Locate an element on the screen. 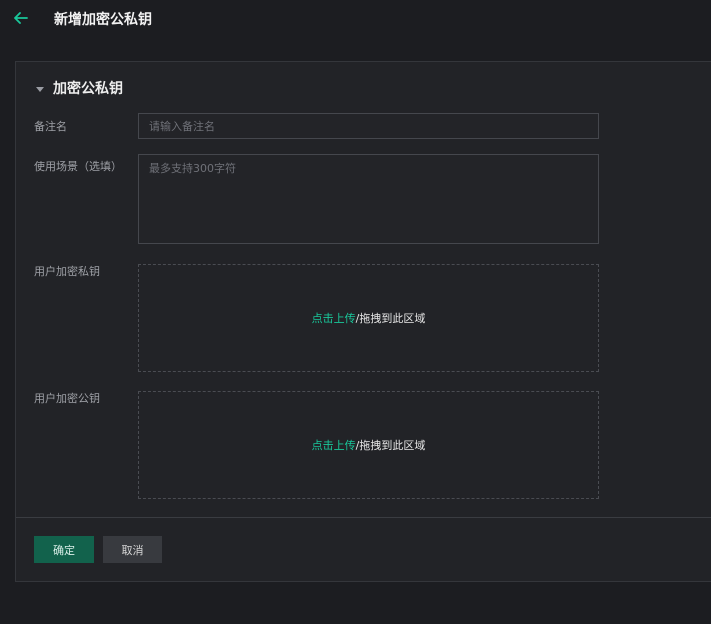 The height and width of the screenshot is (624, 711). public-key-drop-text: /拖拽到此区域 is located at coordinates (390, 445).